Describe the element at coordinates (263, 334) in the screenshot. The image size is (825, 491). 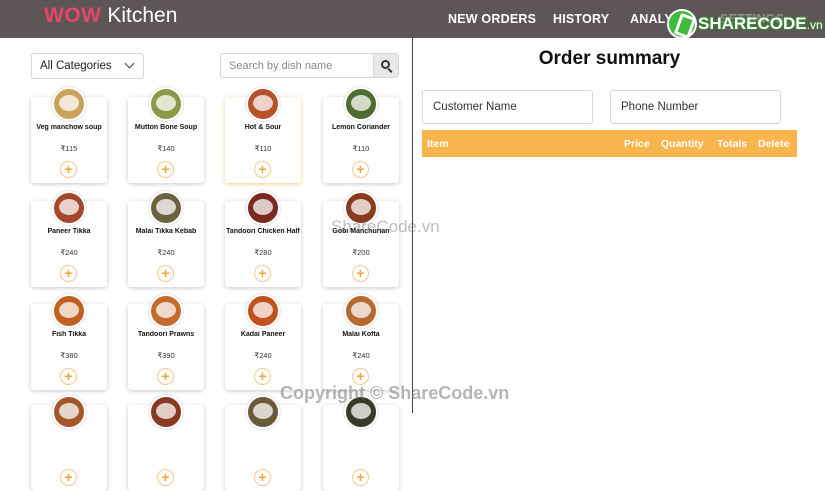
I see `dish-name: Kadai Paneer` at that location.